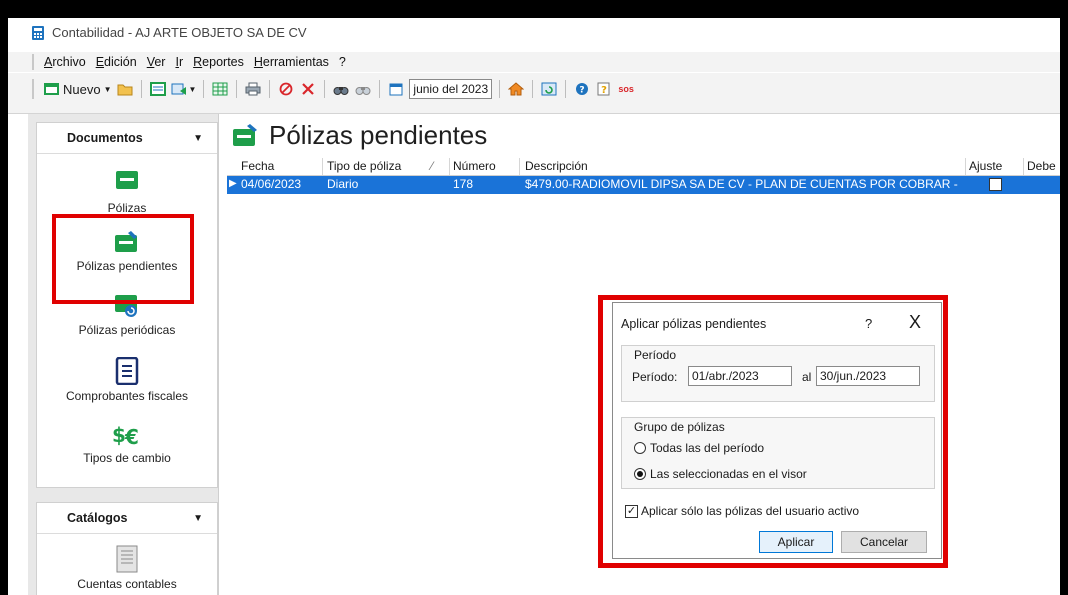 Image resolution: width=1068 pixels, height=595 pixels. Describe the element at coordinates (233, 183) in the screenshot. I see `row-indicator-icon: ▶` at that location.